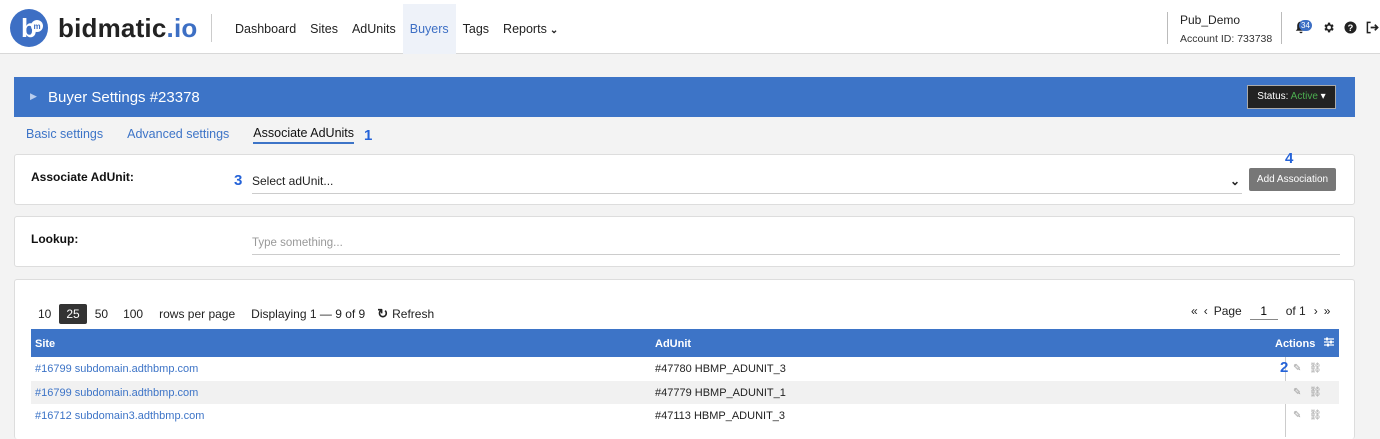  What do you see at coordinates (1210, 20) in the screenshot?
I see `account-name: Pub_Demo` at bounding box center [1210, 20].